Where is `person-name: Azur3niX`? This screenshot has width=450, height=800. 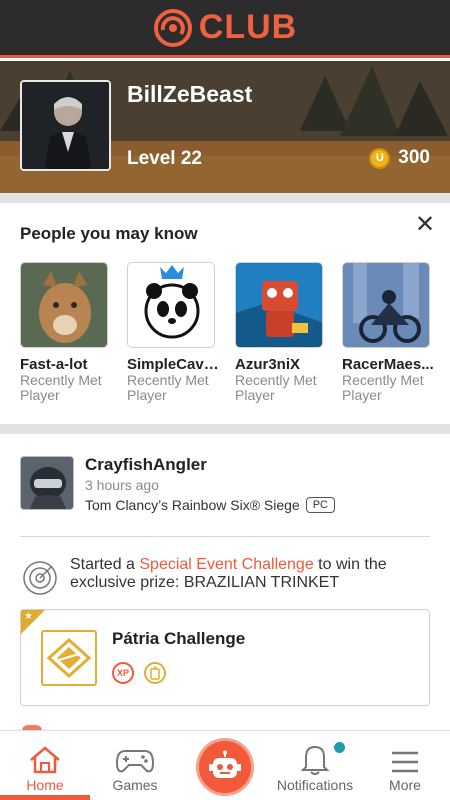 person-name: Azur3niX is located at coordinates (268, 364).